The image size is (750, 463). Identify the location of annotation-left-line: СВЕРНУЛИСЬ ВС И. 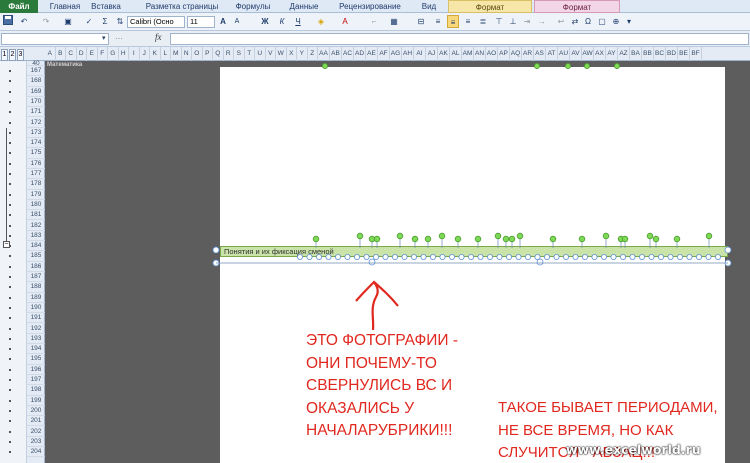
(379, 385).